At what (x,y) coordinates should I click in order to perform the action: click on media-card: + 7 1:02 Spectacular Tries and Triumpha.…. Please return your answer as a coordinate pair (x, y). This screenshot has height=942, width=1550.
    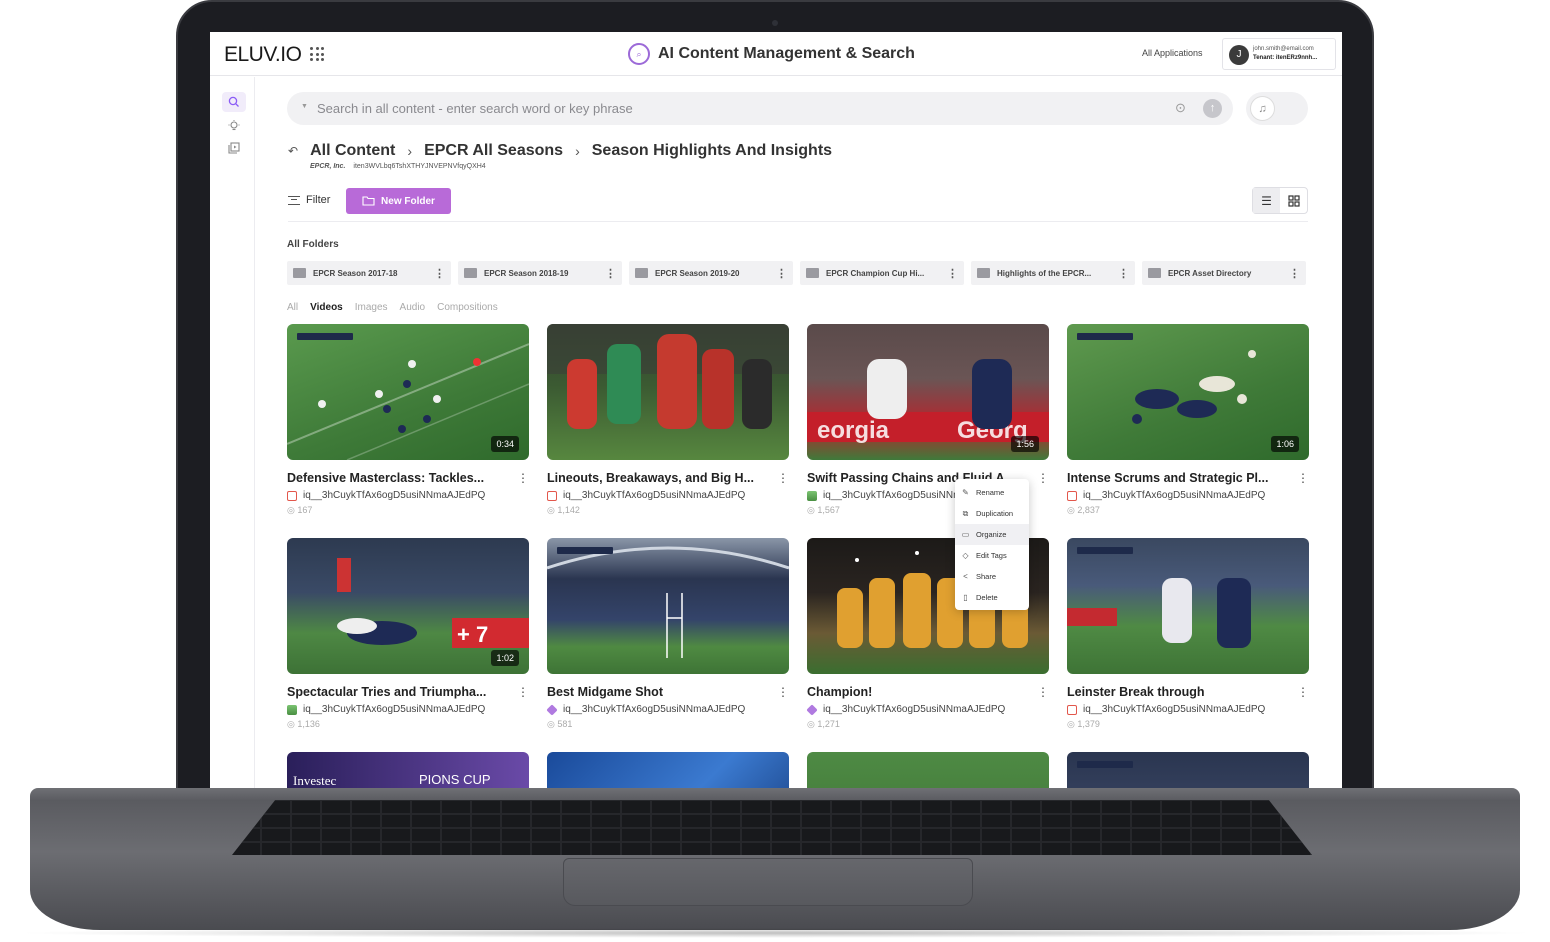
    Looking at the image, I should click on (408, 634).